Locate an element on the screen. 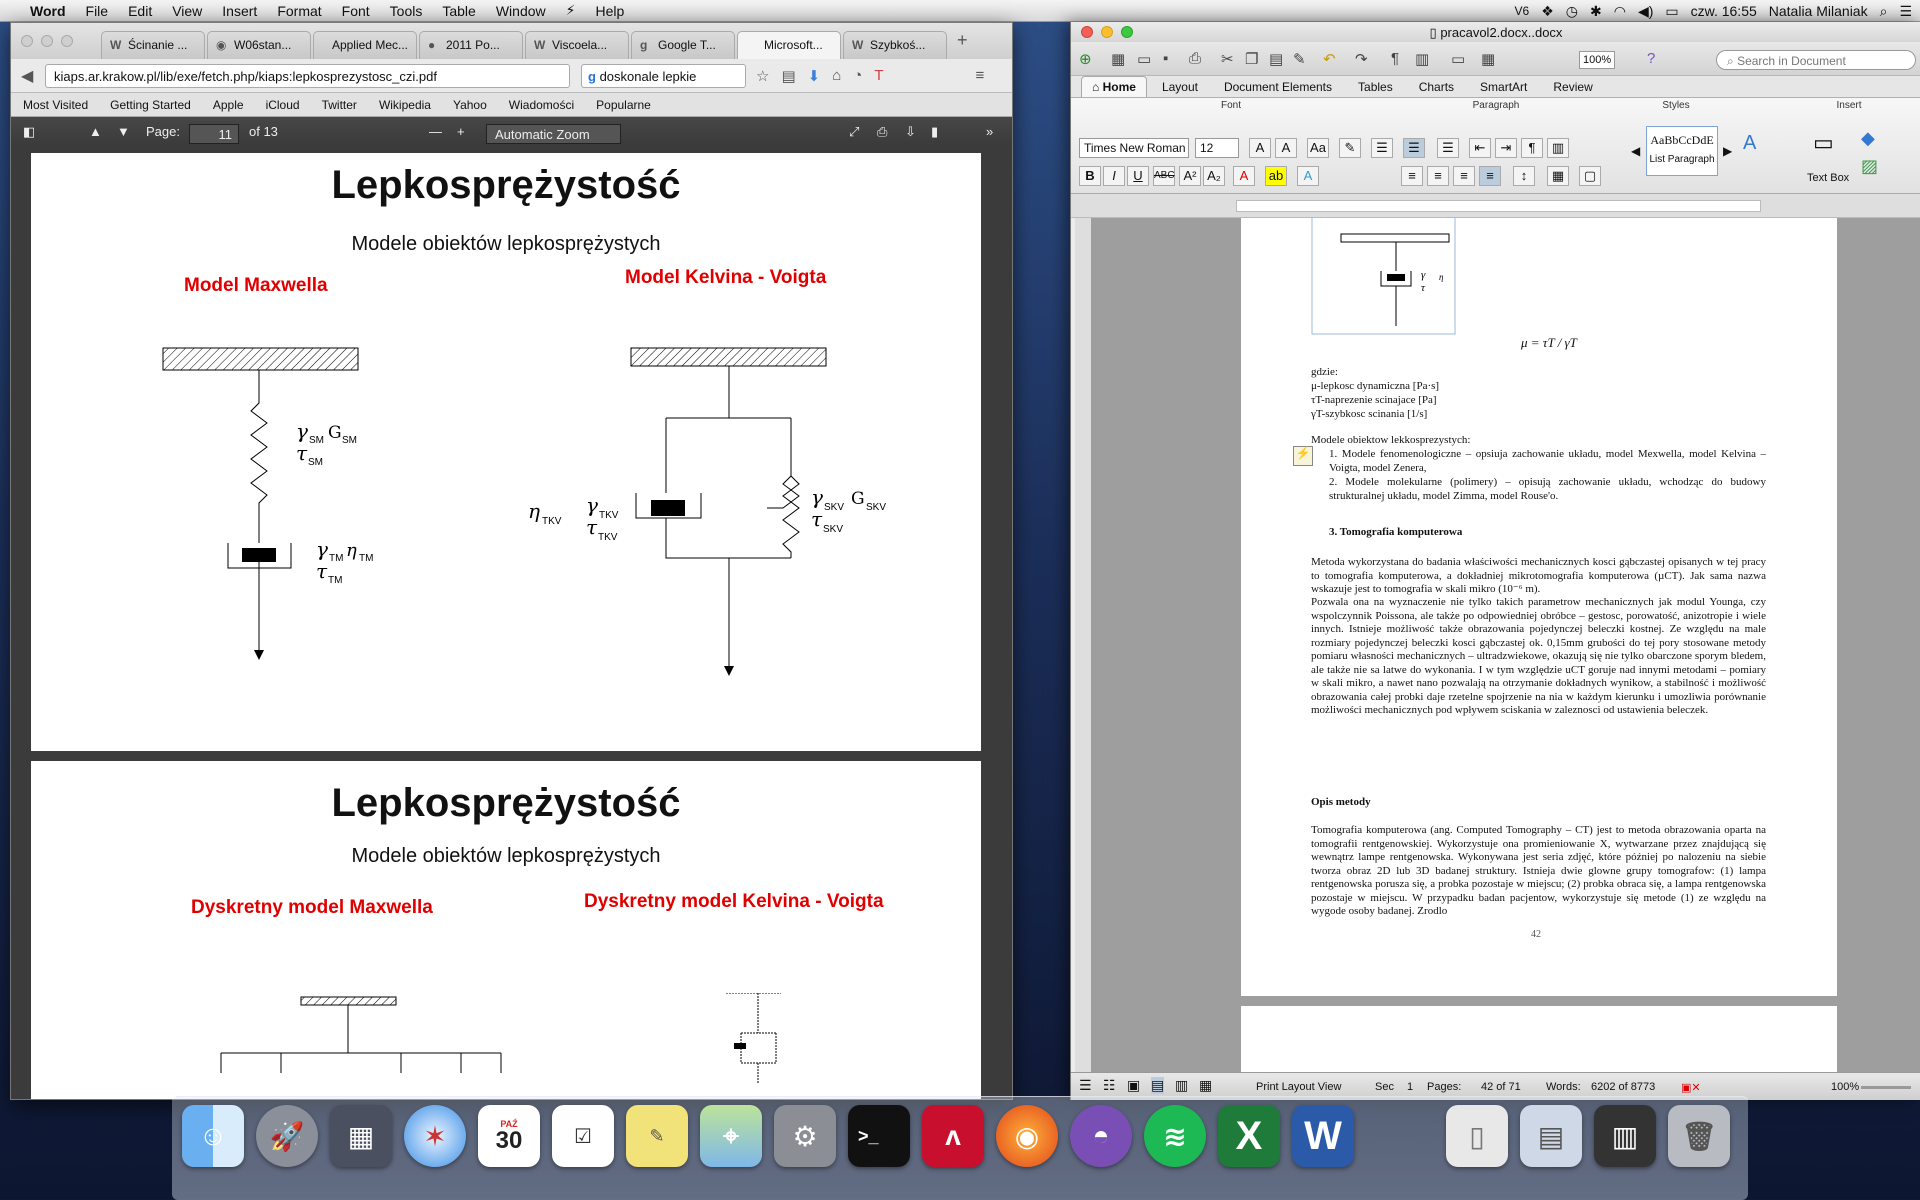  print-icon: ⎙ is located at coordinates (1195, 58).